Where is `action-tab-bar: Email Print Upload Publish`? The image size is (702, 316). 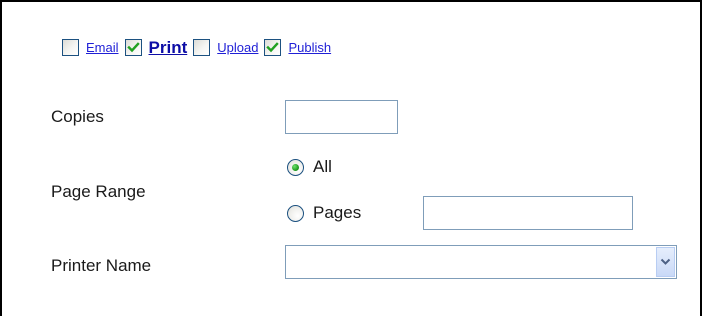
action-tab-bar: Email Print Upload Publish is located at coordinates (199, 47).